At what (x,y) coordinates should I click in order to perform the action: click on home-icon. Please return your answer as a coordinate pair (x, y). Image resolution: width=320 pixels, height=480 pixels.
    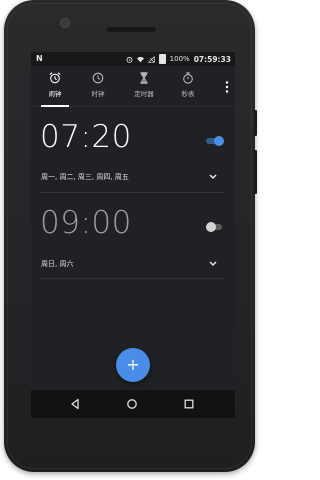
    Looking at the image, I should click on (132, 404).